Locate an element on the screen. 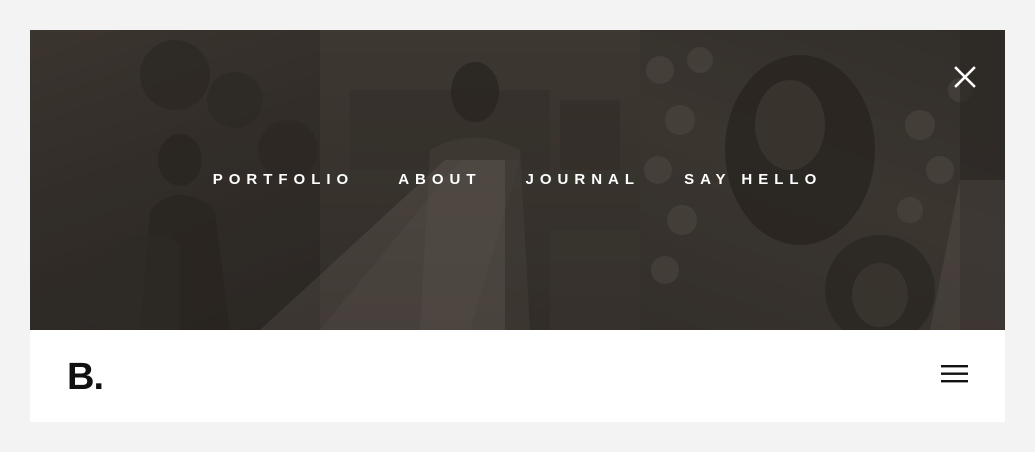  nav-item-journal: JOURNAL is located at coordinates (583, 179).